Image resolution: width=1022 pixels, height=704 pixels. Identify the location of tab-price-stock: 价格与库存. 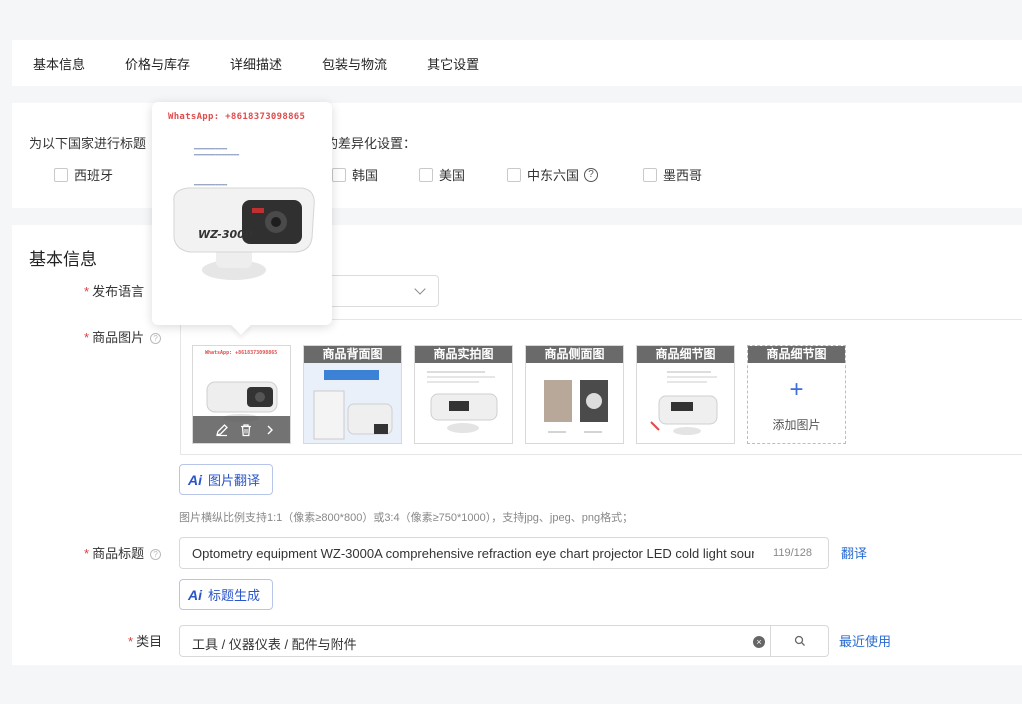
(157, 63).